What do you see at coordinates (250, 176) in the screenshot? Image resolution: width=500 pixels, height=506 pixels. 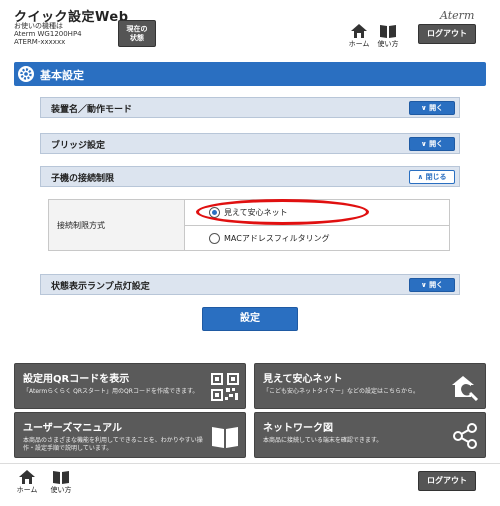 I see `setting-row-connection-limit: 子機の接続制限 ∧ 閉じる` at bounding box center [250, 176].